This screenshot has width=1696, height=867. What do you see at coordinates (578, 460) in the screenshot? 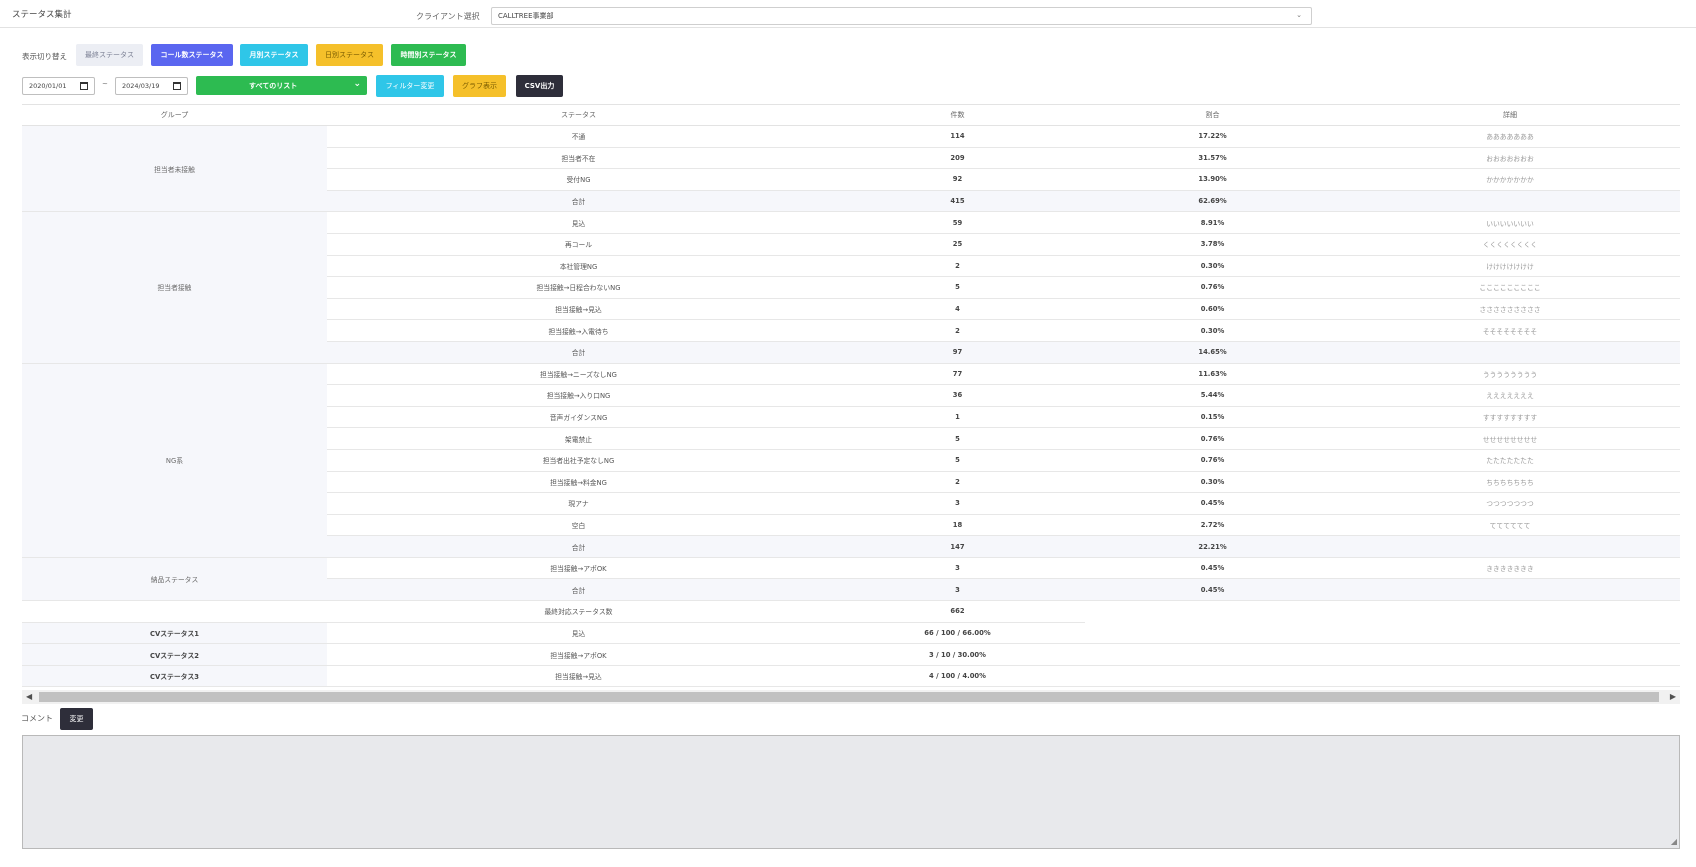
I see `status-cell: 担当者出社予定なしNG` at bounding box center [578, 460].